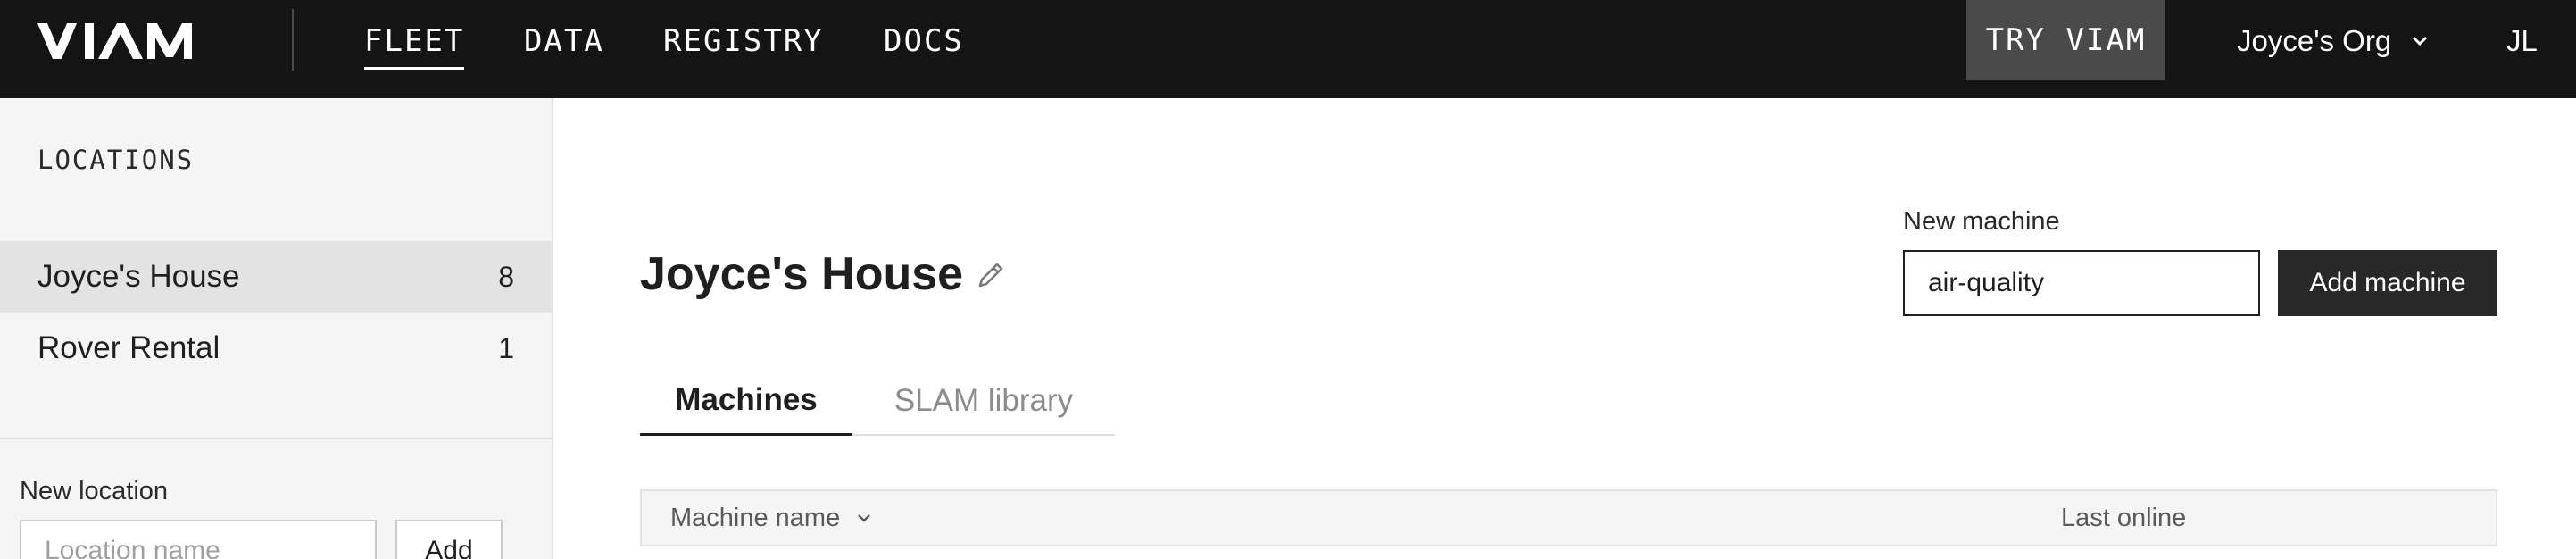 The width and height of the screenshot is (2576, 559). What do you see at coordinates (506, 276) in the screenshot?
I see `location-machine-count: 8` at bounding box center [506, 276].